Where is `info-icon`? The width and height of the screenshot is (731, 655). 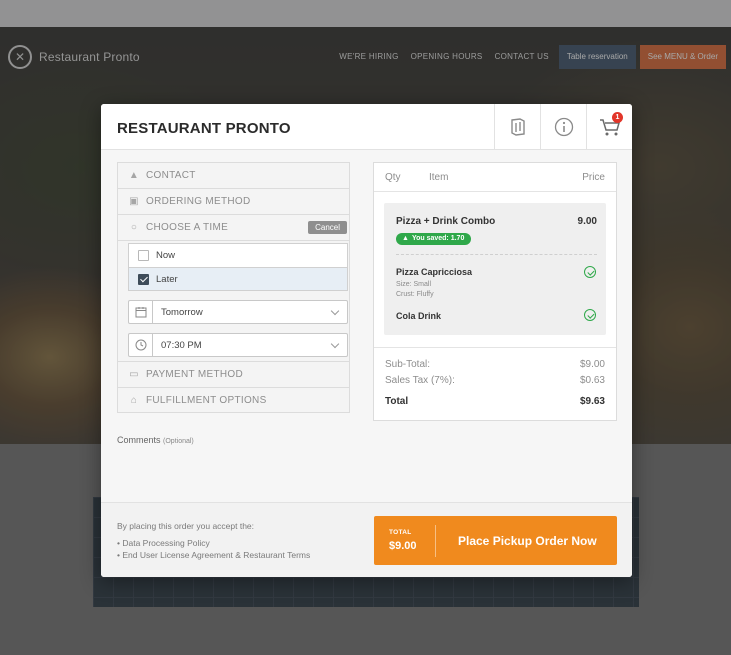 info-icon is located at coordinates (563, 127).